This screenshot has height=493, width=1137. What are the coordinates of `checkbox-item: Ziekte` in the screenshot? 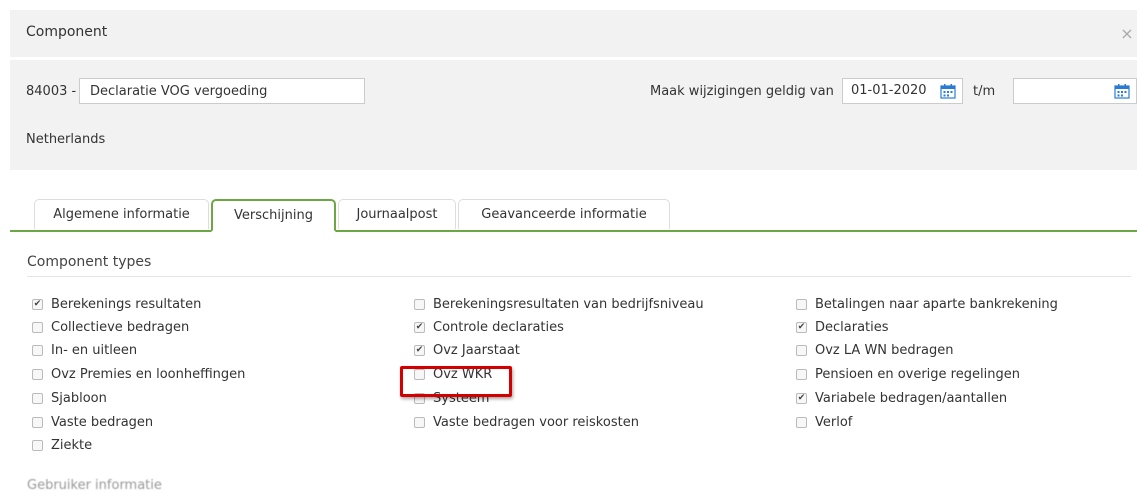 It's located at (62, 445).